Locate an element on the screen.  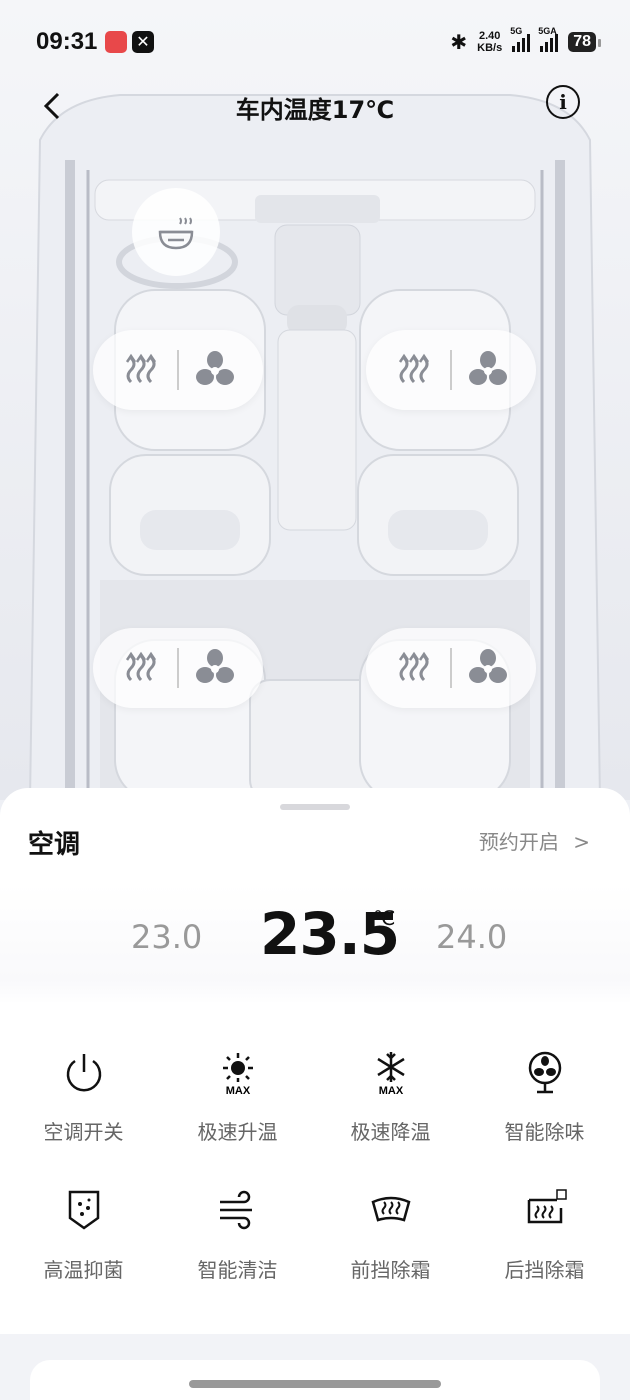
function-label: 后挡除霜 is located at coordinates (544, 1270).